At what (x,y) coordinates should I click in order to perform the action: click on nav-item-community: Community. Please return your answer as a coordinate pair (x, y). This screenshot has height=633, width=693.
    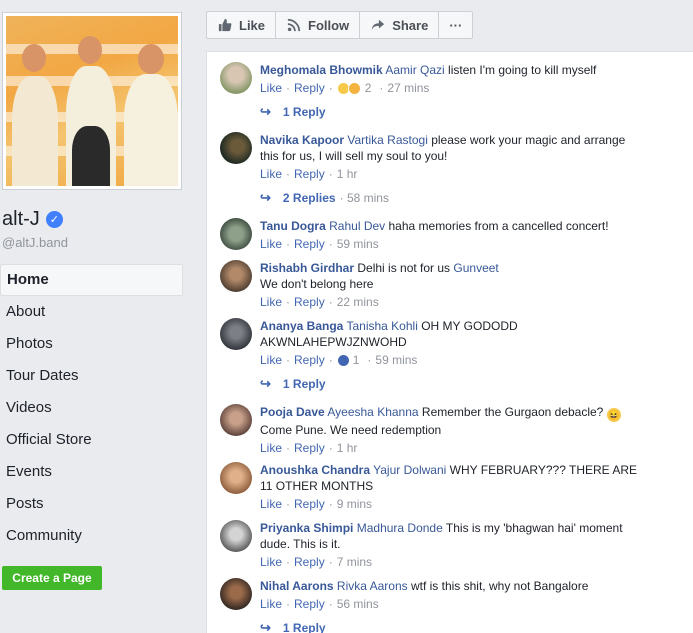
    Looking at the image, I should click on (91, 536).